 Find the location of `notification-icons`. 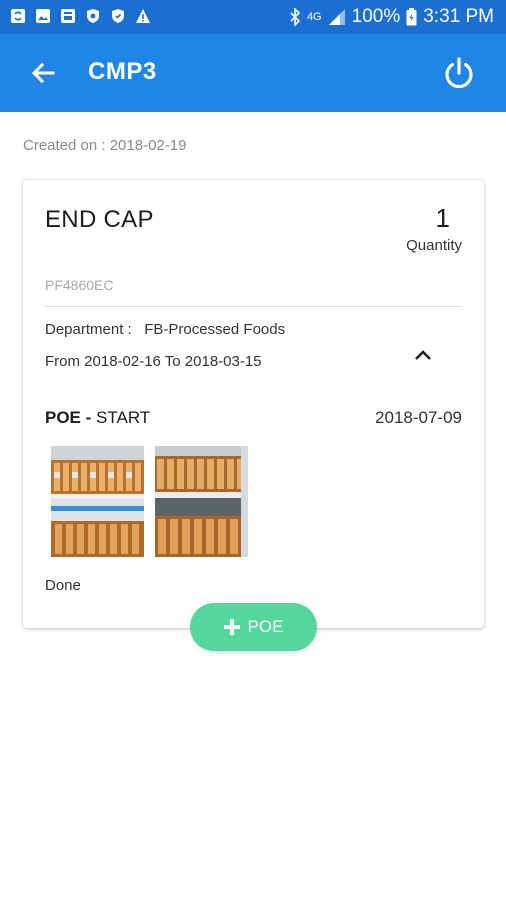

notification-icons is located at coordinates (80, 16).